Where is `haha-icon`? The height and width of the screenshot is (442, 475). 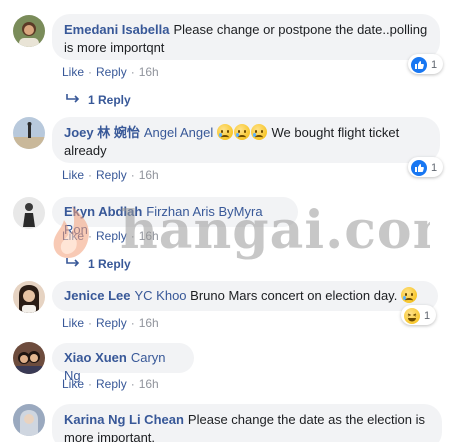
haha-icon is located at coordinates (412, 316).